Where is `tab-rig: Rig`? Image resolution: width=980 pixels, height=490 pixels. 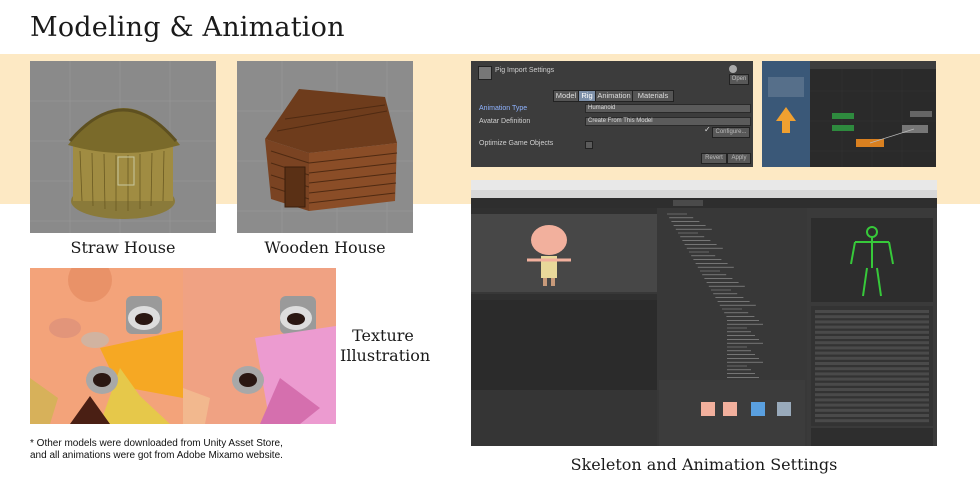
tab-rig: Rig is located at coordinates (587, 96).